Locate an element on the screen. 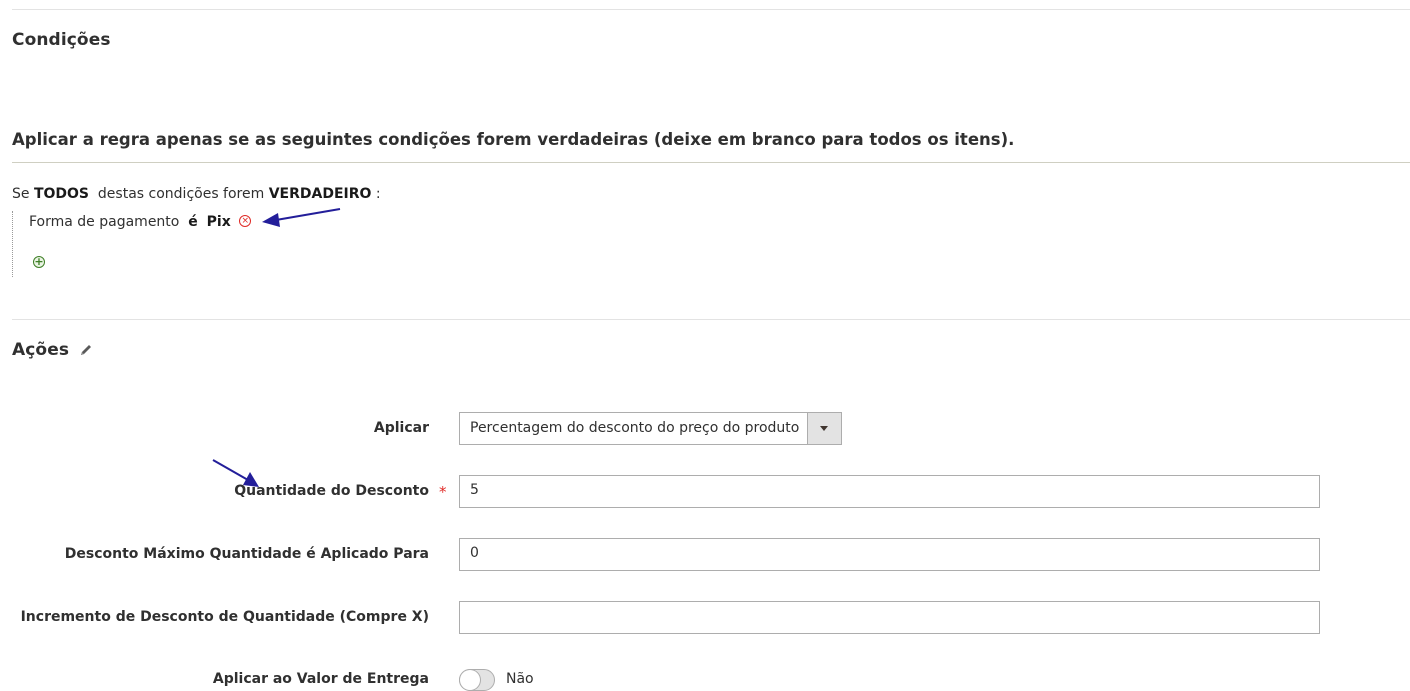  discount-step-input is located at coordinates (889, 617).